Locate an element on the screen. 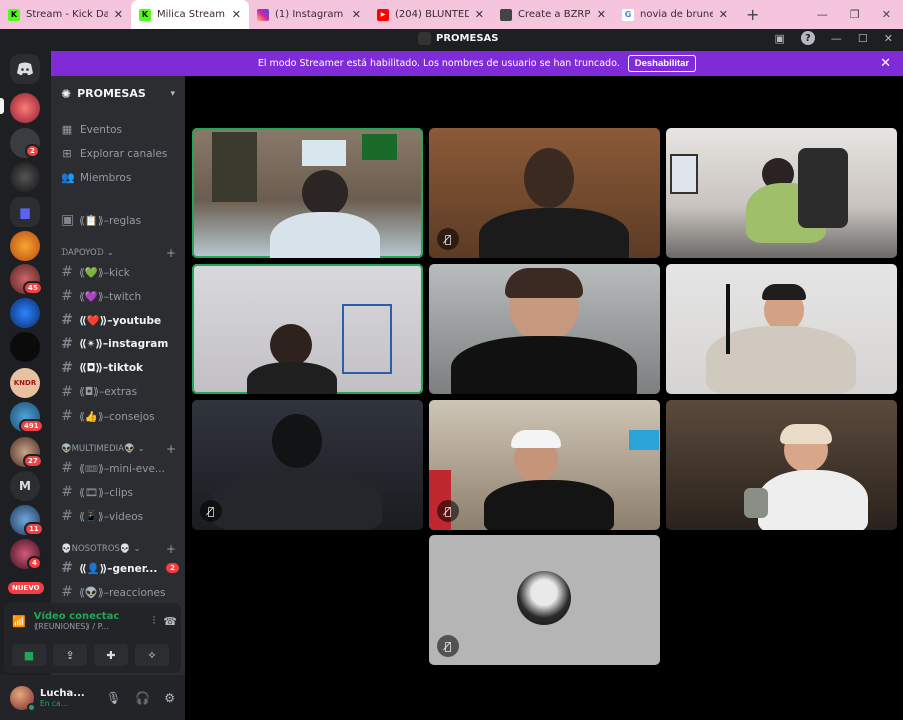 The image size is (903, 720). sidebar-item-members: 👥 Miembros is located at coordinates (121, 178).